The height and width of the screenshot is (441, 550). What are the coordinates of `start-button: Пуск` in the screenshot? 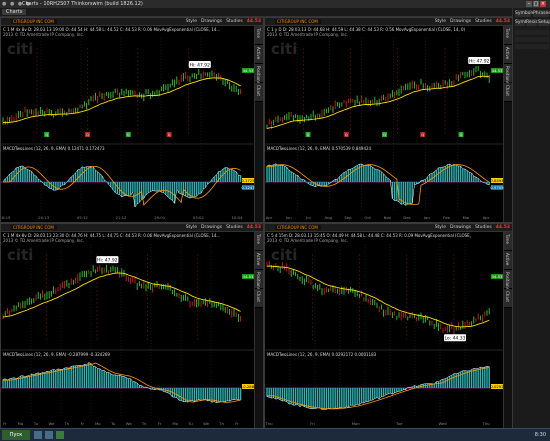 It's located at (16, 435).